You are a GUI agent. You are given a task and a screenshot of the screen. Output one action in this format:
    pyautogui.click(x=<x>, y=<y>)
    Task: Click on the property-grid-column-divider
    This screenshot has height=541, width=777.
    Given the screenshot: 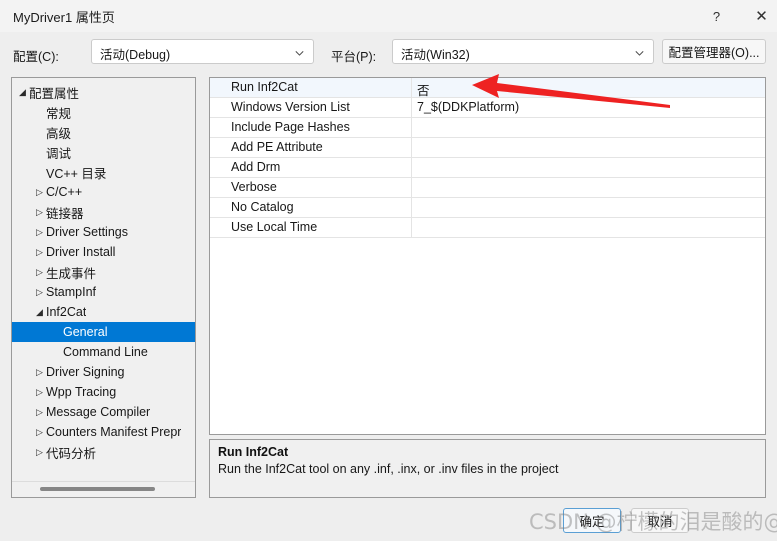 What is the action you would take?
    pyautogui.click(x=411, y=158)
    